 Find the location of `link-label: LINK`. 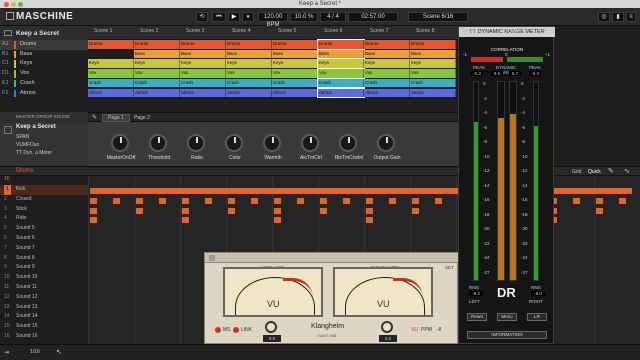

link-label: LINK is located at coordinates (246, 330).